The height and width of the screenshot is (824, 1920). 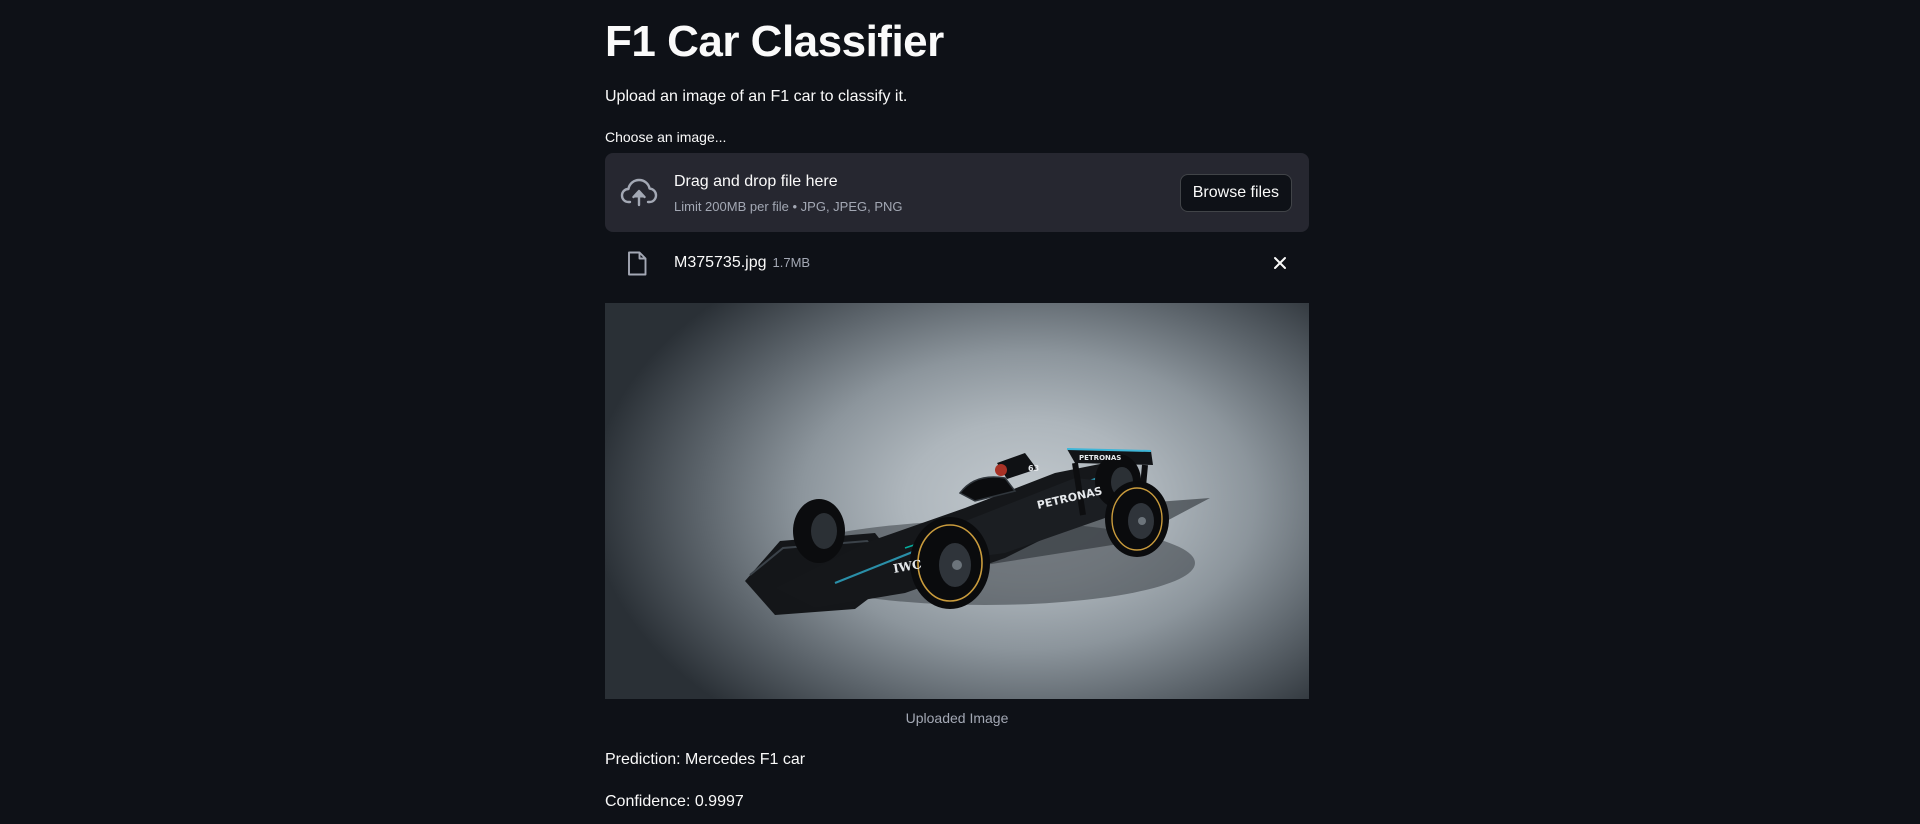 What do you see at coordinates (1001, 470) in the screenshot?
I see `car-intake-marker` at bounding box center [1001, 470].